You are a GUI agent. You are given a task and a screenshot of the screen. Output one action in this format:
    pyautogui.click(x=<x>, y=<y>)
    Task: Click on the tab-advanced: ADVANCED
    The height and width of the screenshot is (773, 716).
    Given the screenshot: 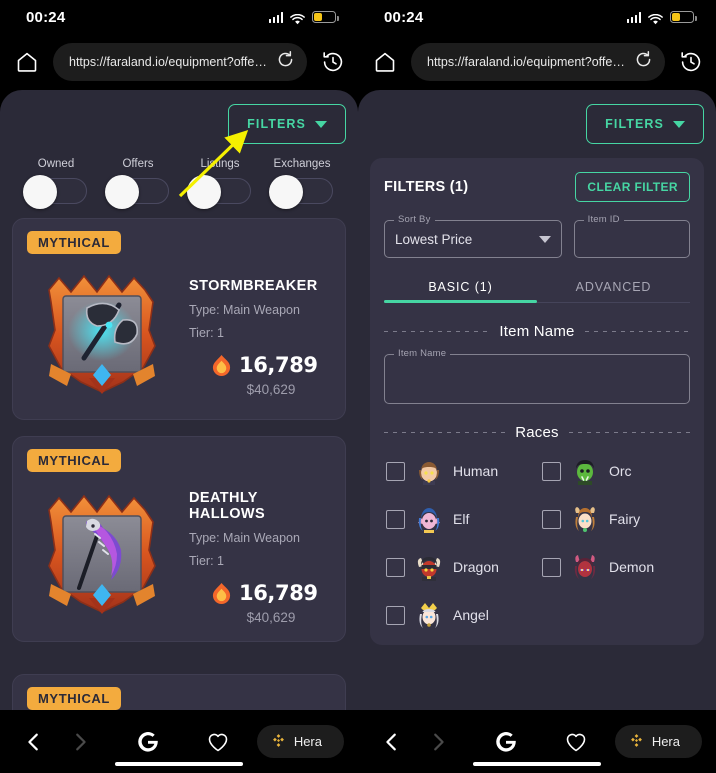 What is the action you would take?
    pyautogui.click(x=613, y=291)
    